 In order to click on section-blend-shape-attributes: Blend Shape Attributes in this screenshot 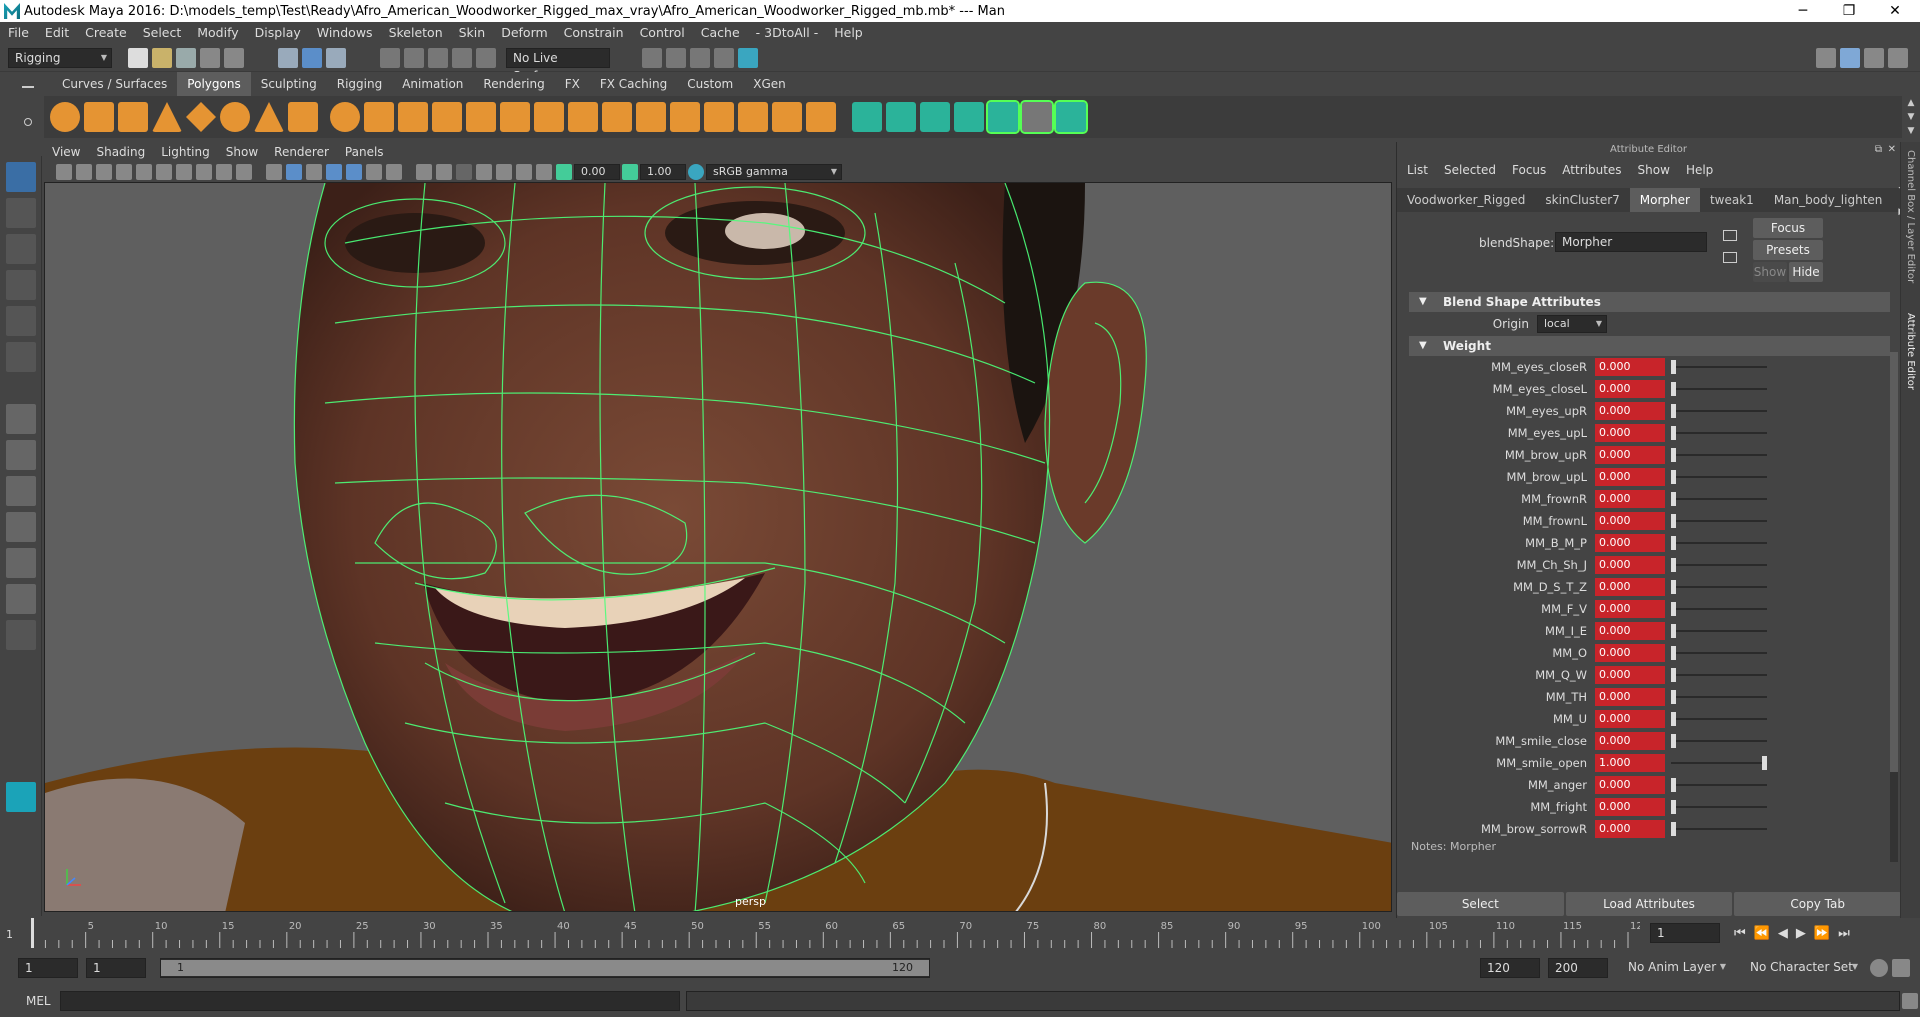, I will do `click(1649, 302)`.